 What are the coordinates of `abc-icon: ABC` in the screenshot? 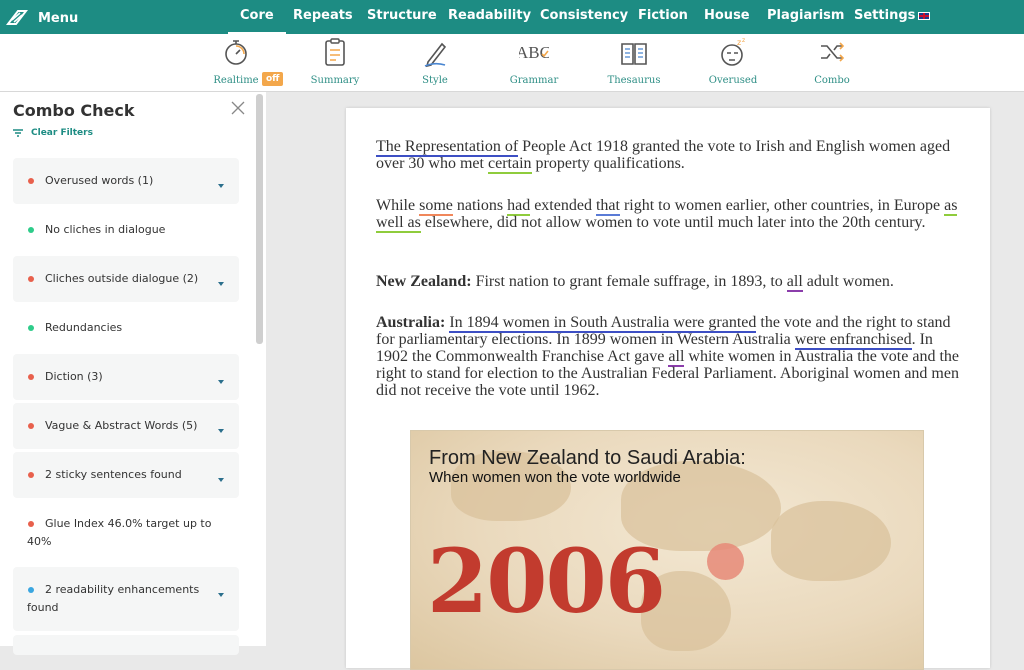 It's located at (534, 52).